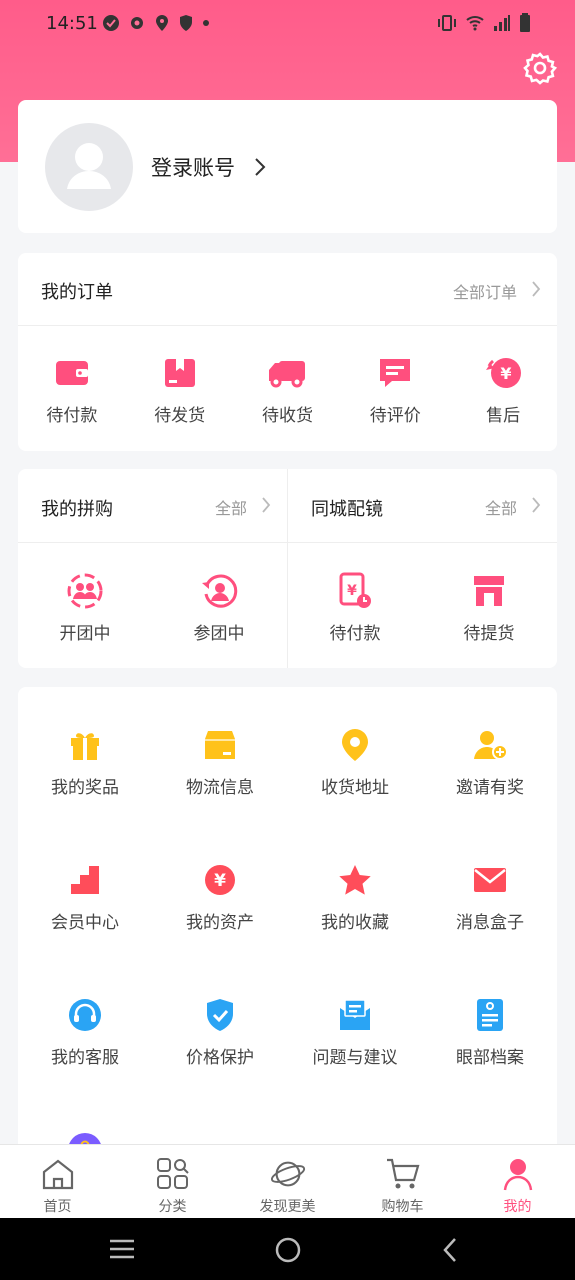 The image size is (575, 1280). I want to click on truck-icon, so click(287, 374).